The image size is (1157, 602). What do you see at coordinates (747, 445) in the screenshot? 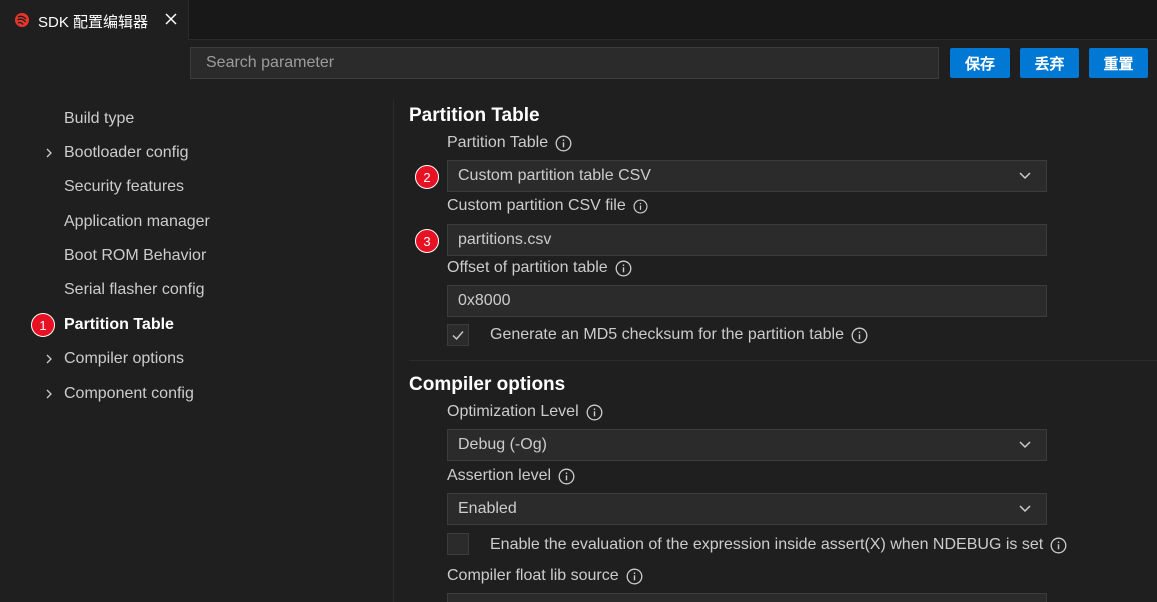
I see `optimization-level-select: Debug (-Og)` at bounding box center [747, 445].